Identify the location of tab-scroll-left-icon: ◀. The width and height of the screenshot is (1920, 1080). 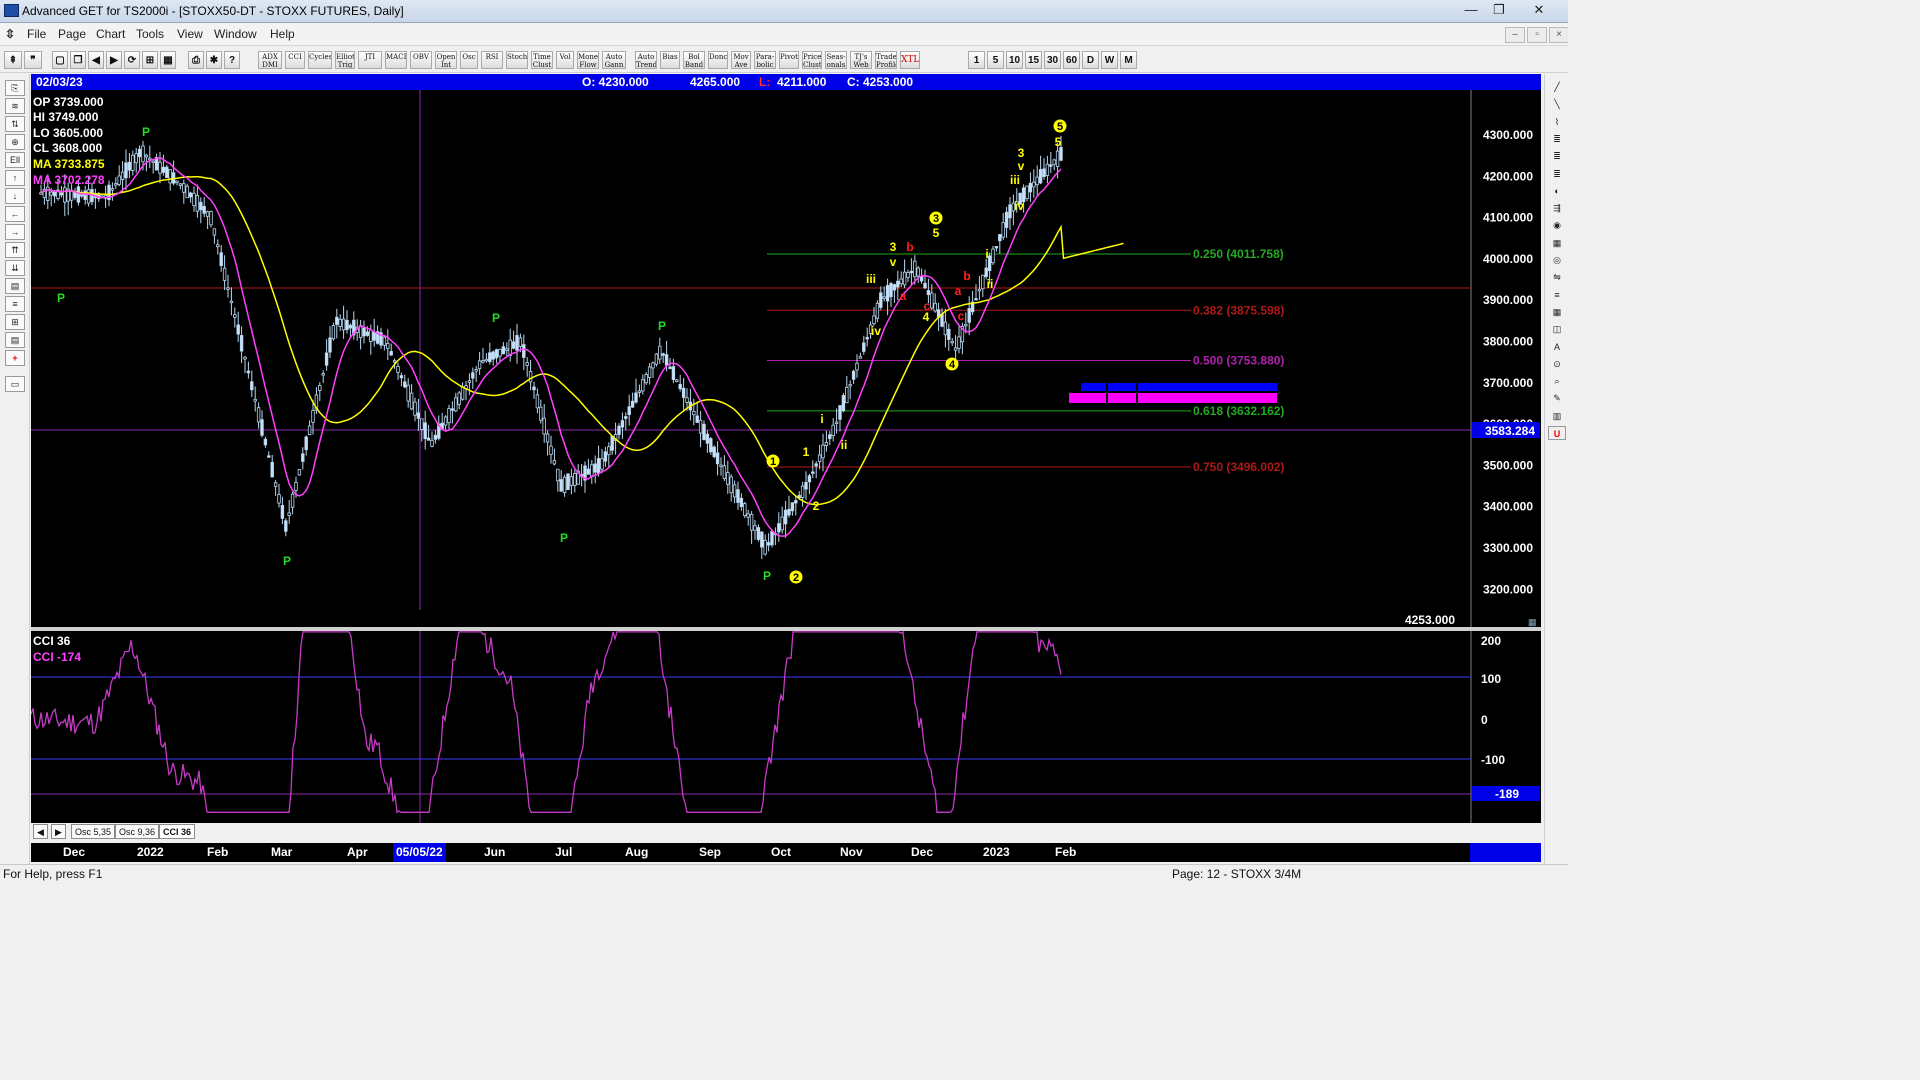
(40, 831).